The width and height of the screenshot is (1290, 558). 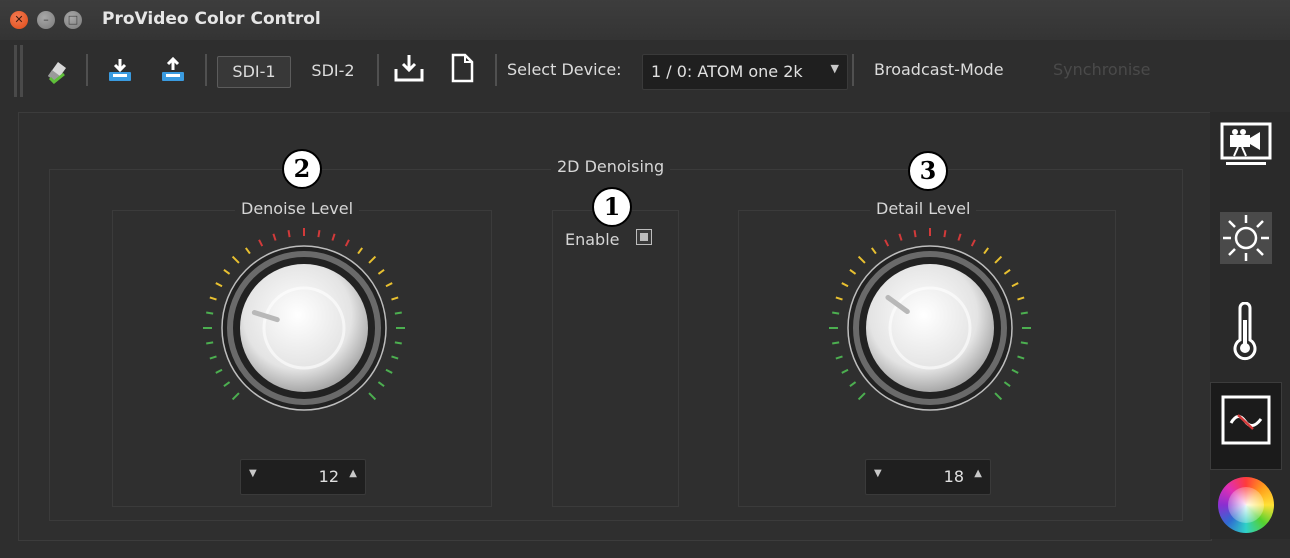 What do you see at coordinates (612, 207) in the screenshot?
I see `annotation-badge-1: 1` at bounding box center [612, 207].